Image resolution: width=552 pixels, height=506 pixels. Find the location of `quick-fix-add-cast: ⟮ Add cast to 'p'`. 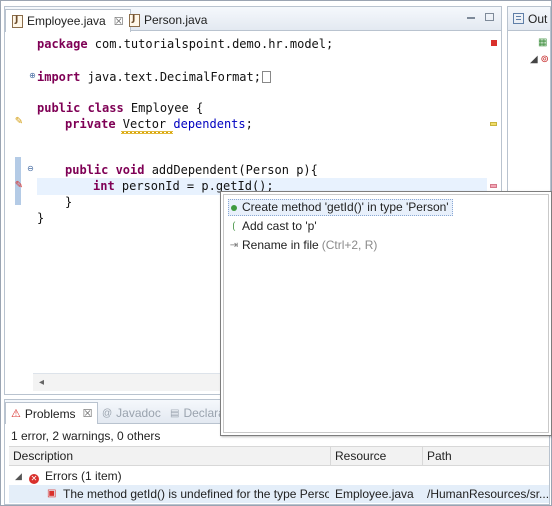

quick-fix-add-cast: ⟮ Add cast to 'p' is located at coordinates (273, 226).